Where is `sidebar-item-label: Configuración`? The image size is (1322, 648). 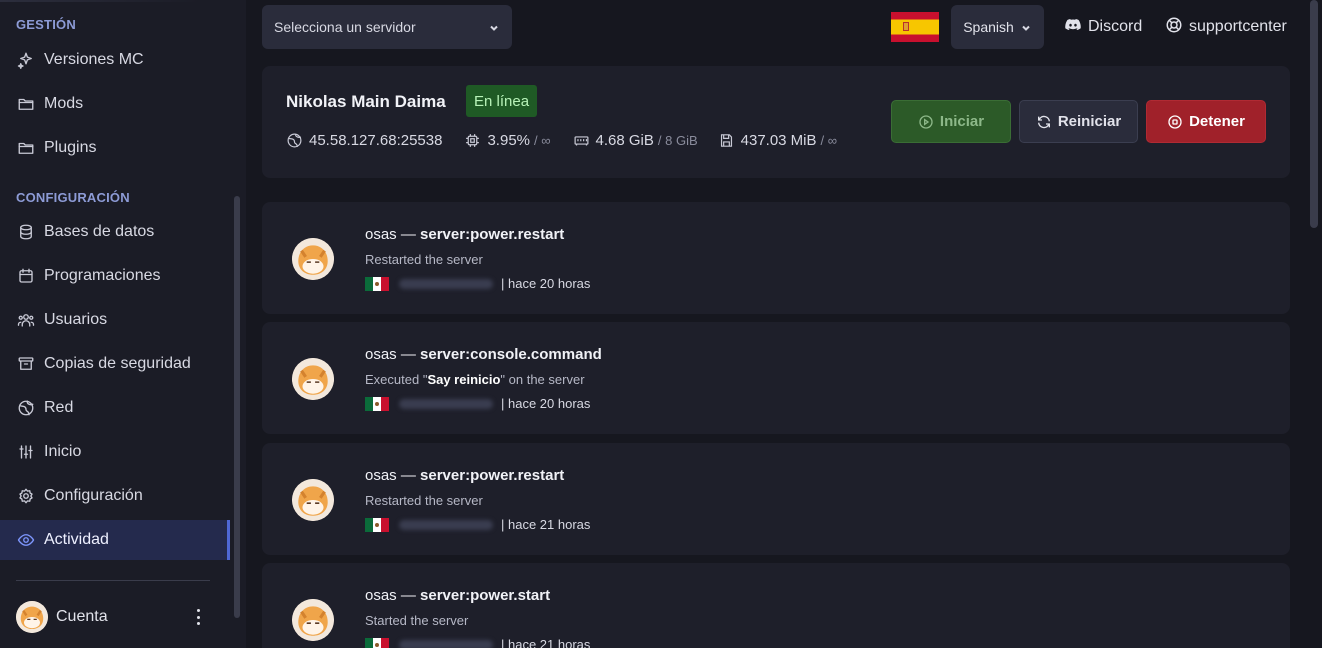
sidebar-item-label: Configuración is located at coordinates (93, 495).